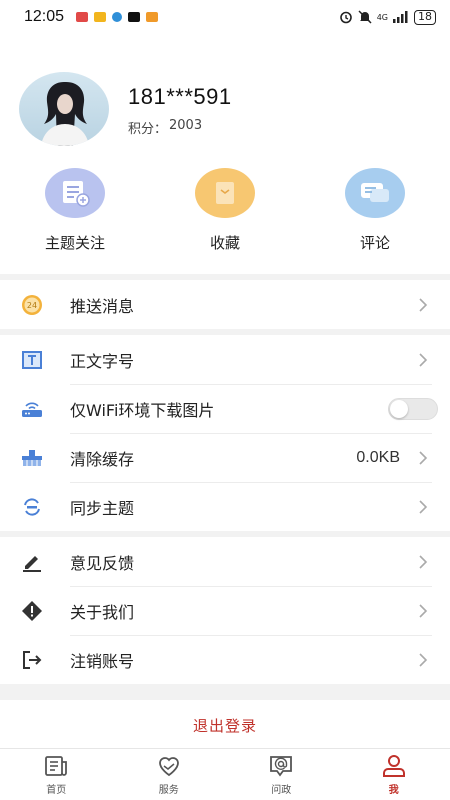  I want to click on battery-indicator: 18, so click(425, 17).